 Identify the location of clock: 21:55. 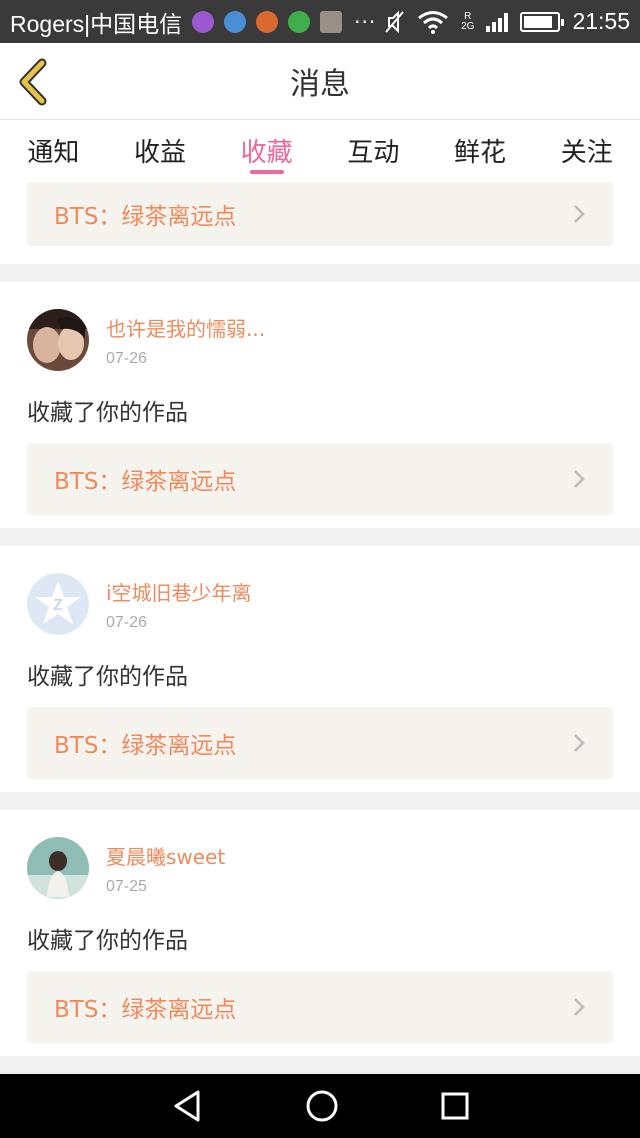
(601, 21).